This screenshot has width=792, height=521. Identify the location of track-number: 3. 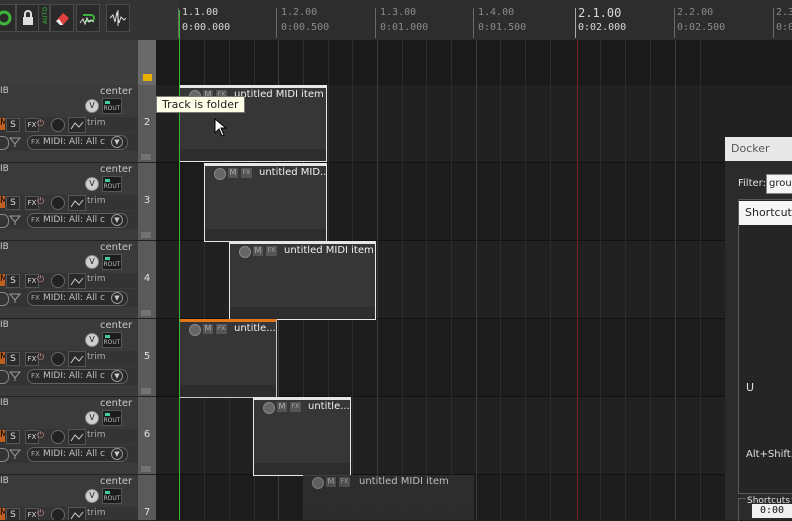
(147, 201).